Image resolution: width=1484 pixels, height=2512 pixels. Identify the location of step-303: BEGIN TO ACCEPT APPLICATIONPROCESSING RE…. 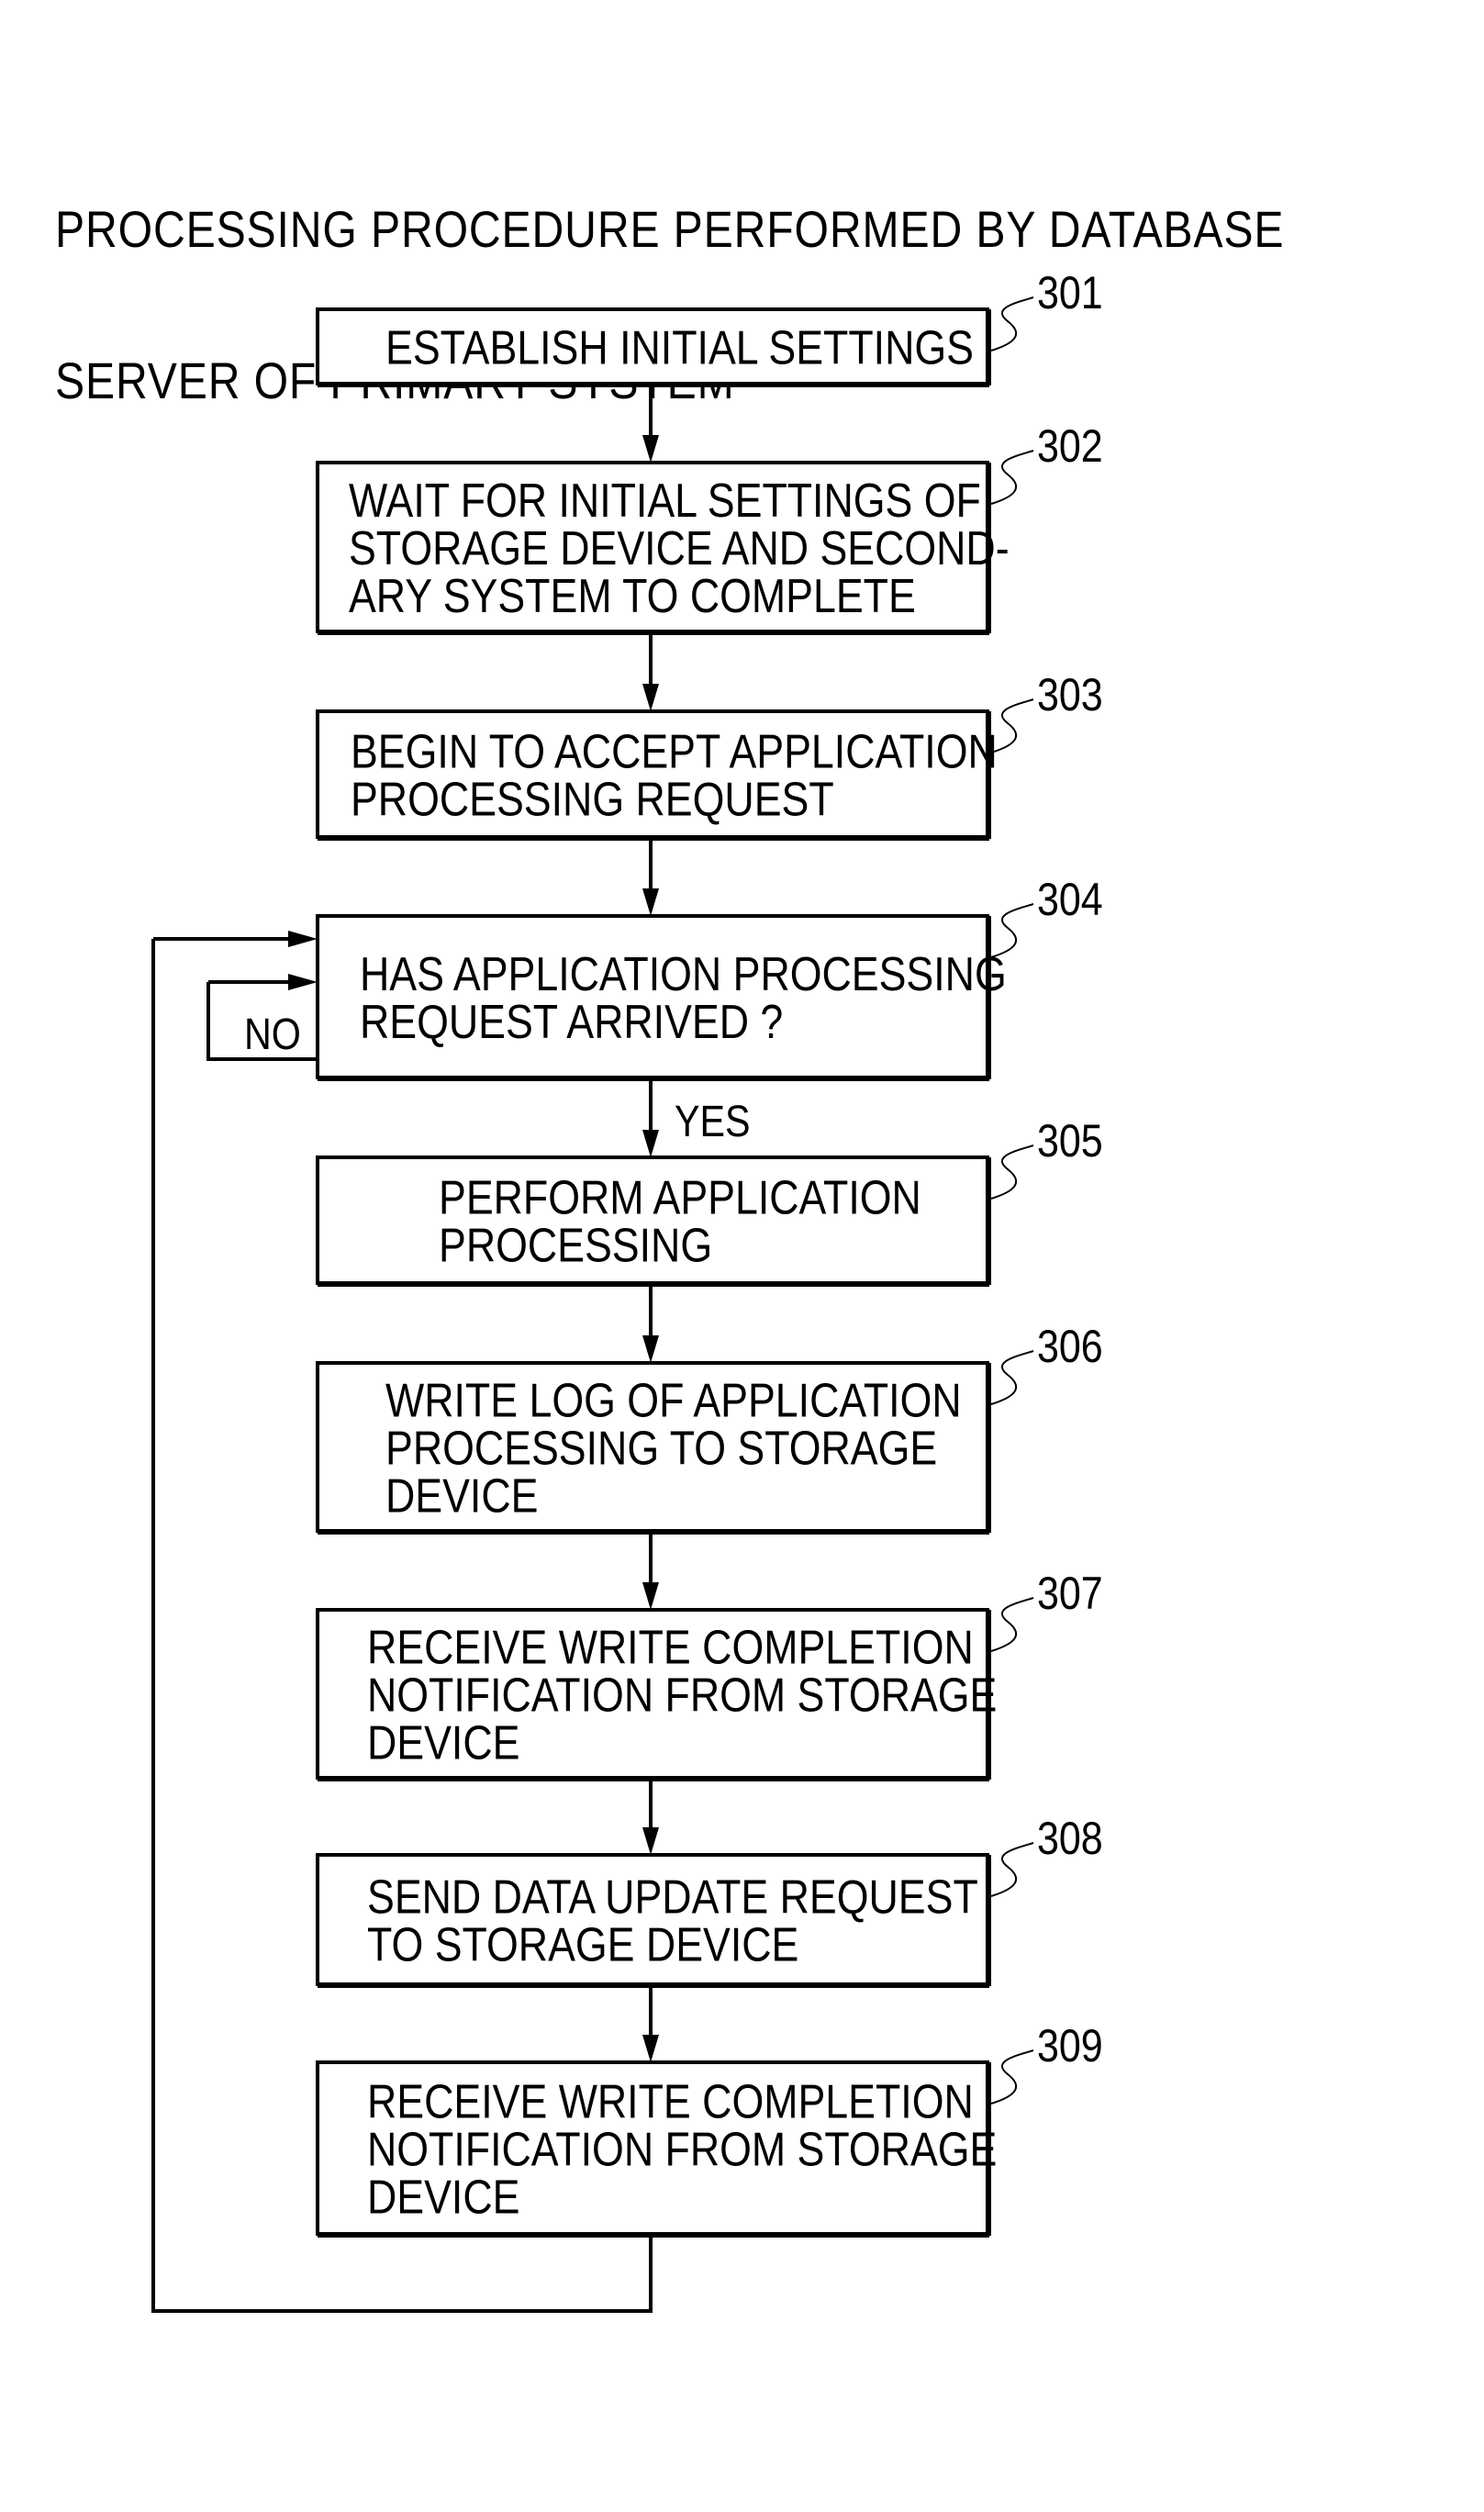
(709, 755).